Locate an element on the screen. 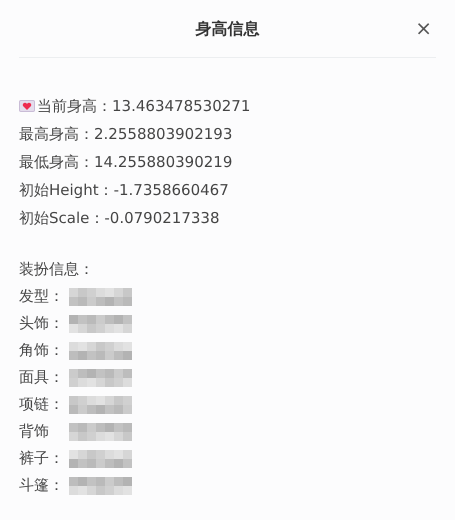  outfit-label: 斗篷： is located at coordinates (42, 485).